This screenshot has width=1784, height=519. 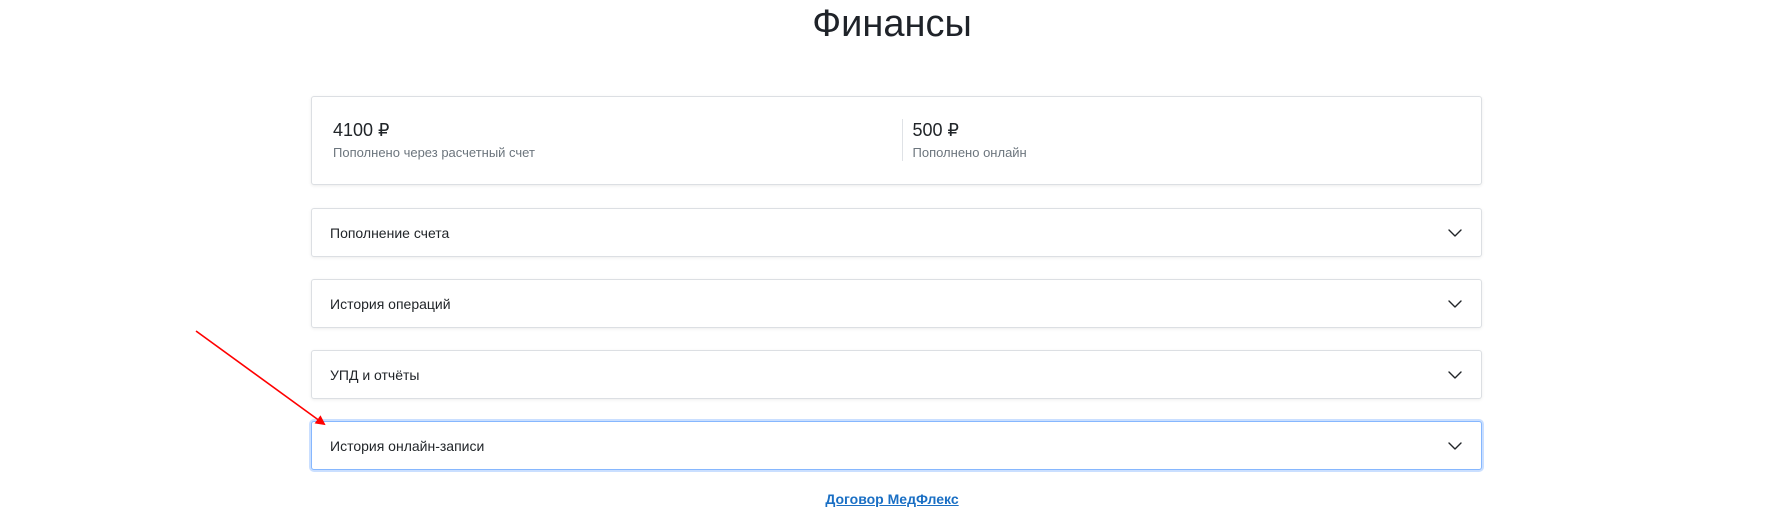 I want to click on accordion-label: История онлайн-записи, so click(x=407, y=445).